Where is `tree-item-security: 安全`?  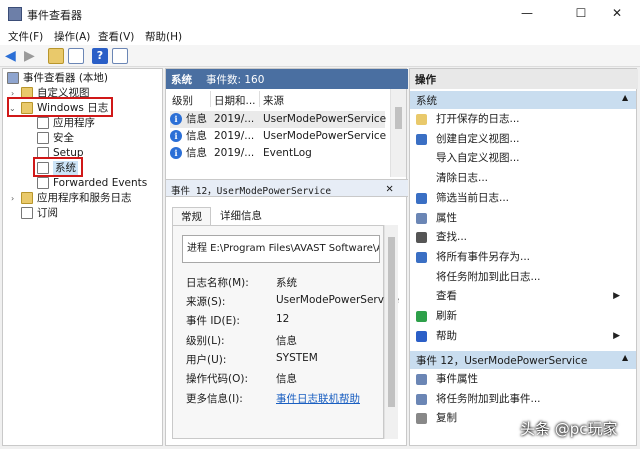 tree-item-security: 安全 is located at coordinates (82, 138).